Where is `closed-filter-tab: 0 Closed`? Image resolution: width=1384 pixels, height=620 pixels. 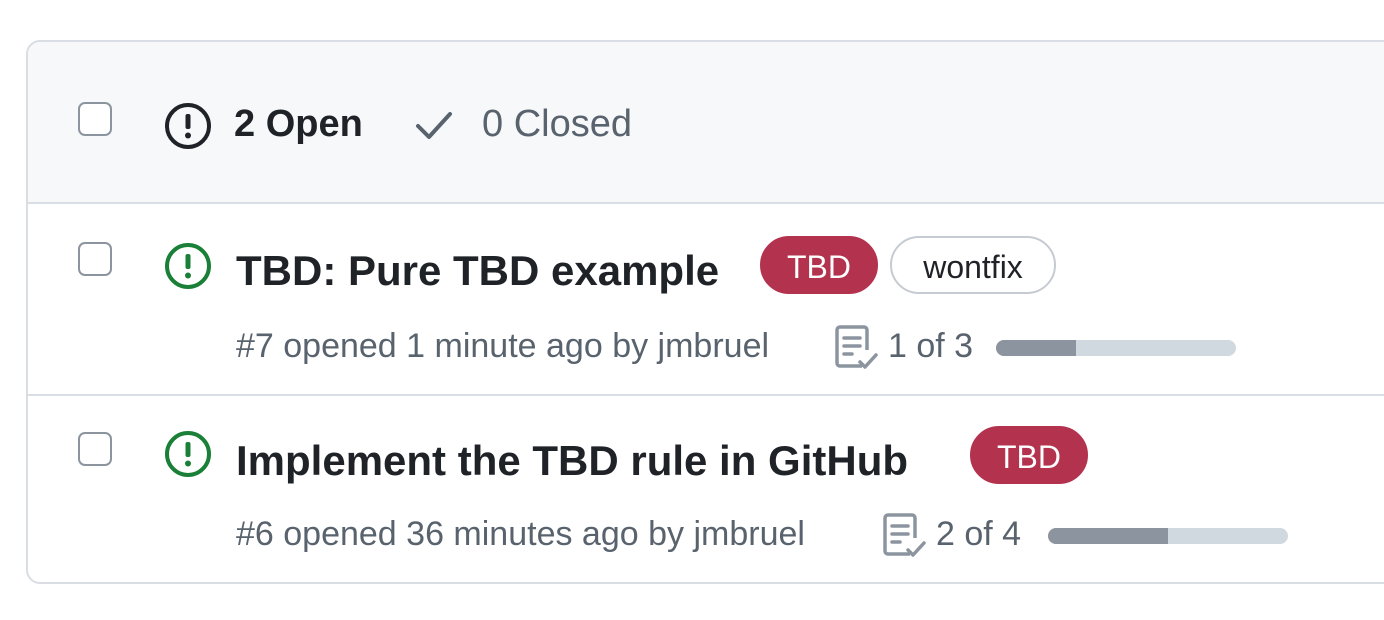 closed-filter-tab: 0 Closed is located at coordinates (534, 124).